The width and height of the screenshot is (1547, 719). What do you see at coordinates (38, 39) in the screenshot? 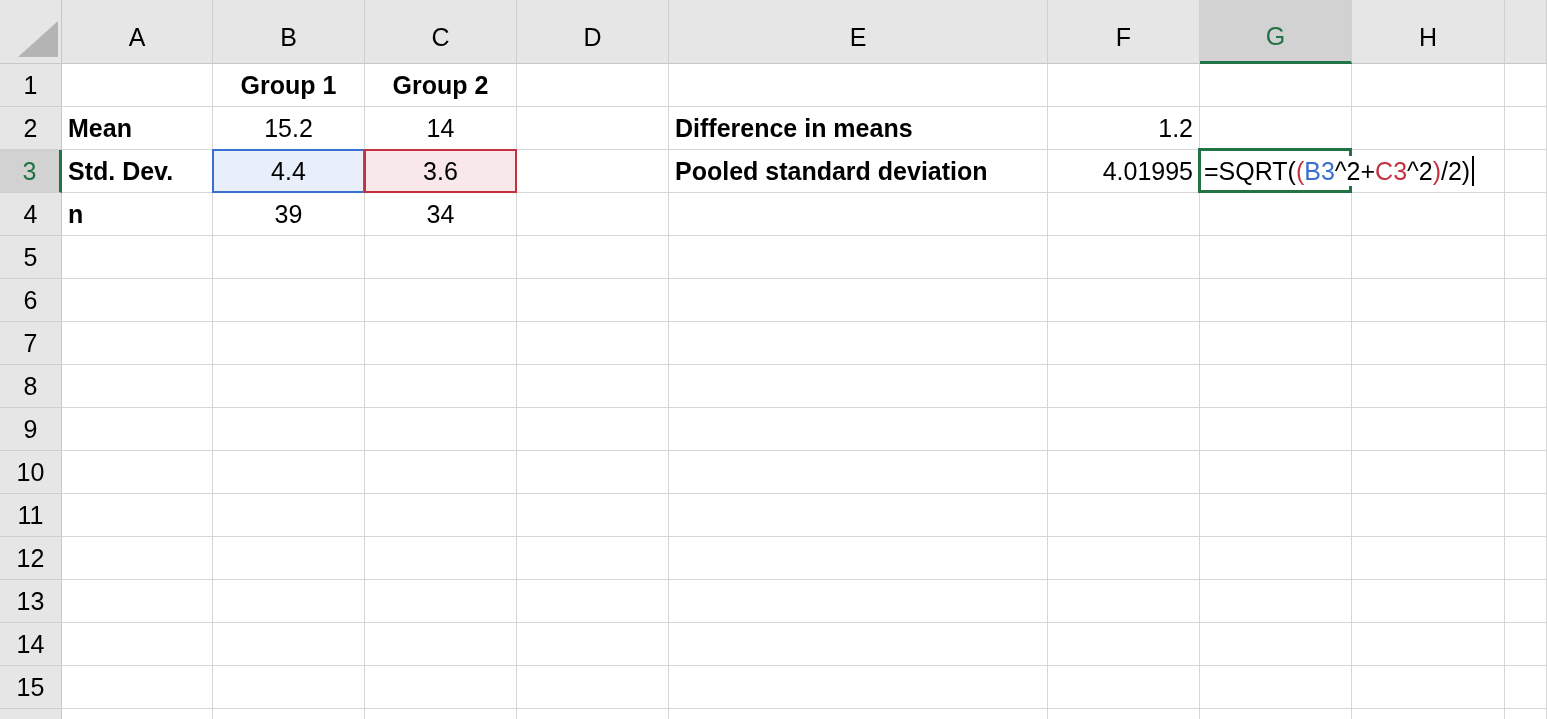
I see `select-all-icon` at bounding box center [38, 39].